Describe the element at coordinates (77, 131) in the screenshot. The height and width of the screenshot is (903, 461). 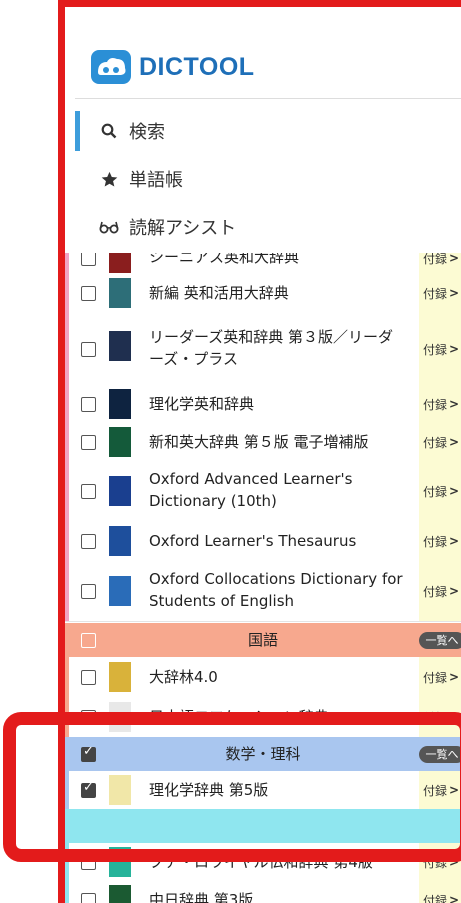
I see `active-indicator` at that location.